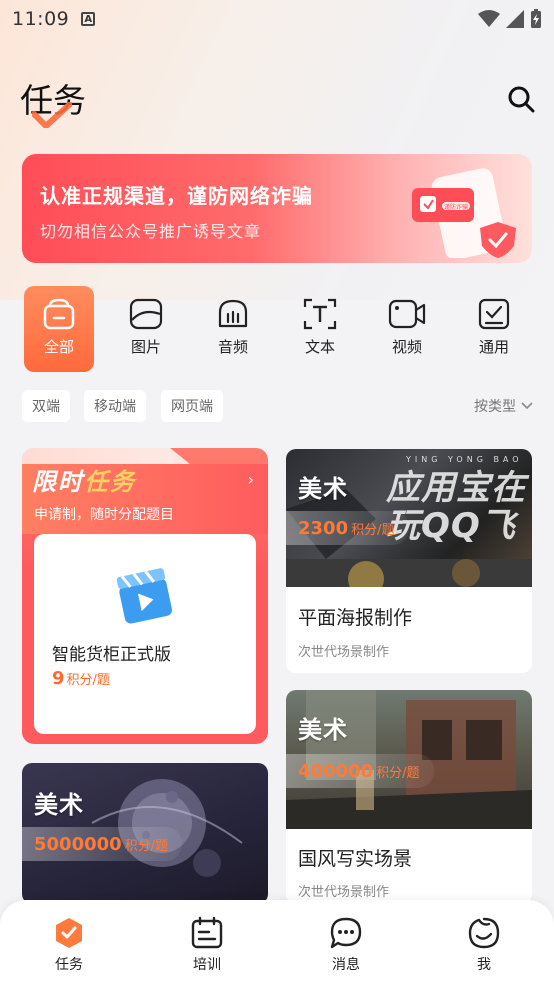 The height and width of the screenshot is (984, 554). I want to click on nav-message: 消息, so click(346, 945).